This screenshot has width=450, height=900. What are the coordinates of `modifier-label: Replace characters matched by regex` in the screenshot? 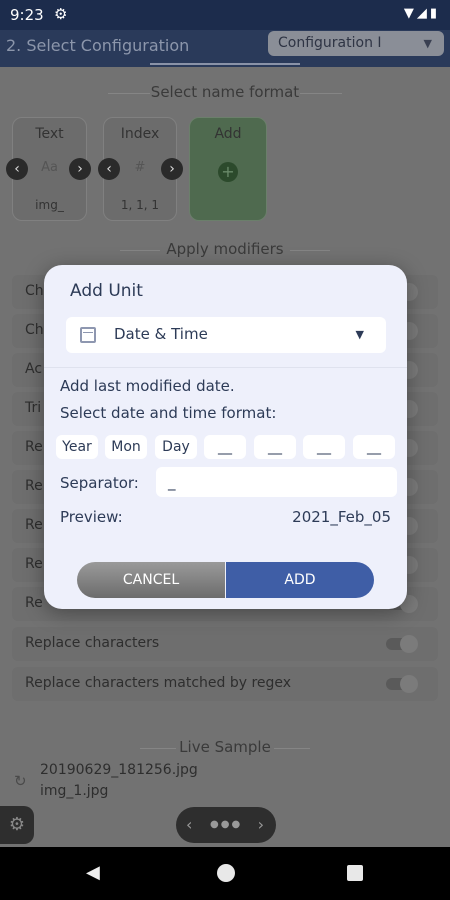 It's located at (158, 683).